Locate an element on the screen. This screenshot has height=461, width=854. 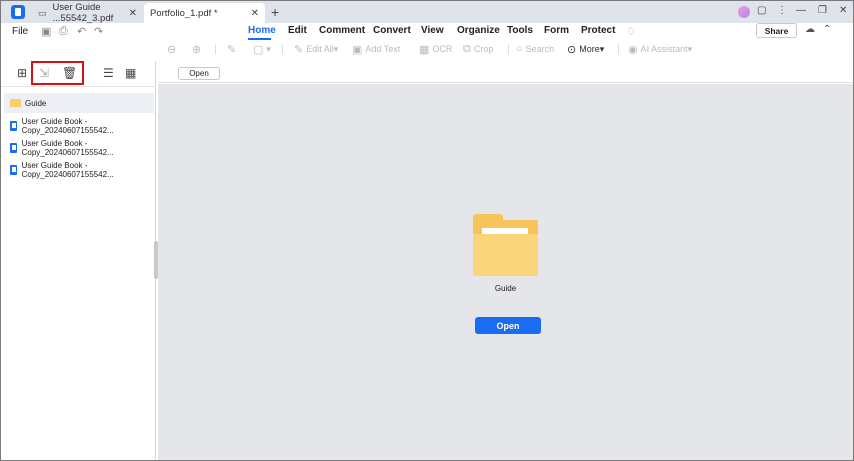
tab-user-guide: ▭ User Guide ...55542_3.pdf ✕ is located at coordinates (87, 13).